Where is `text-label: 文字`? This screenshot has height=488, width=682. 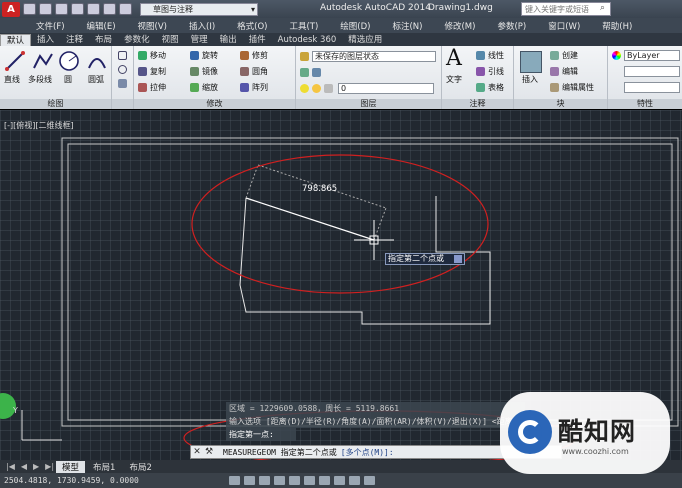 text-label: 文字 is located at coordinates (454, 79).